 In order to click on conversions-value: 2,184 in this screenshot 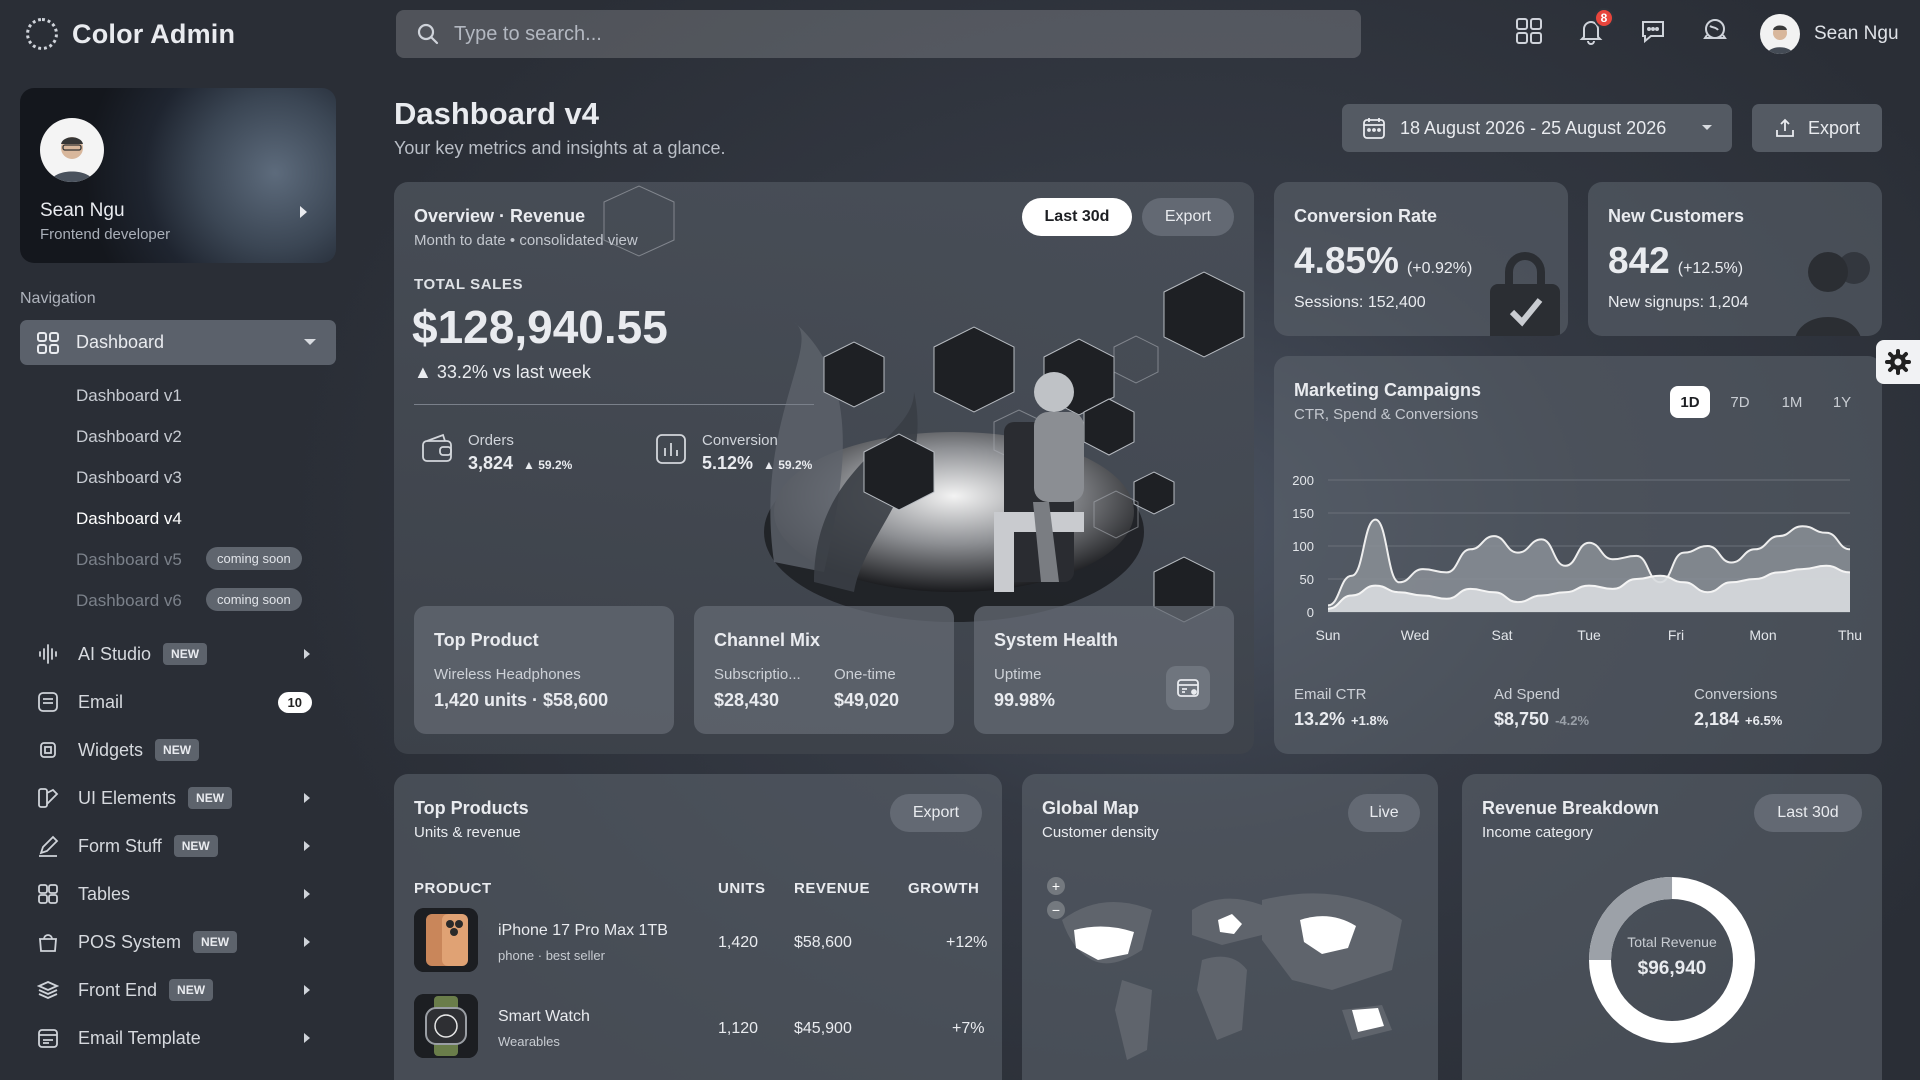, I will do `click(1717, 719)`.